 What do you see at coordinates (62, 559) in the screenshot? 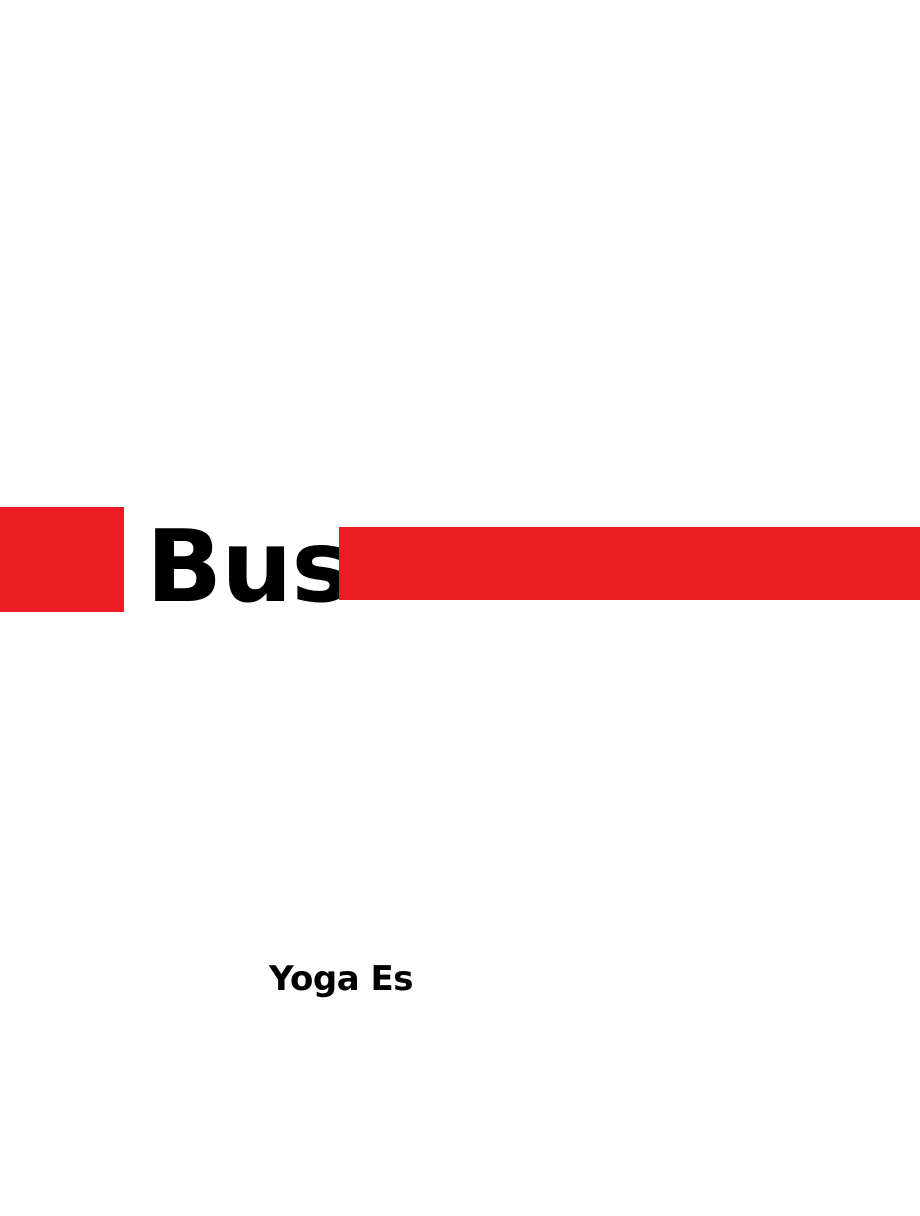
I see `title-accent-square` at bounding box center [62, 559].